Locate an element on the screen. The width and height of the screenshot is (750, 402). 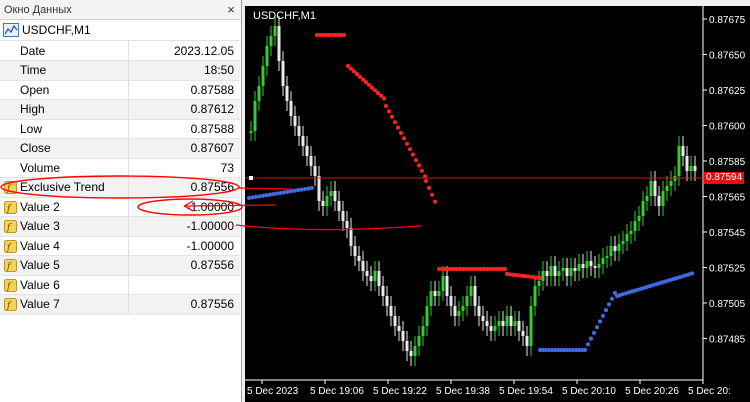
indicator-row: f Value 6 is located at coordinates (120, 285).